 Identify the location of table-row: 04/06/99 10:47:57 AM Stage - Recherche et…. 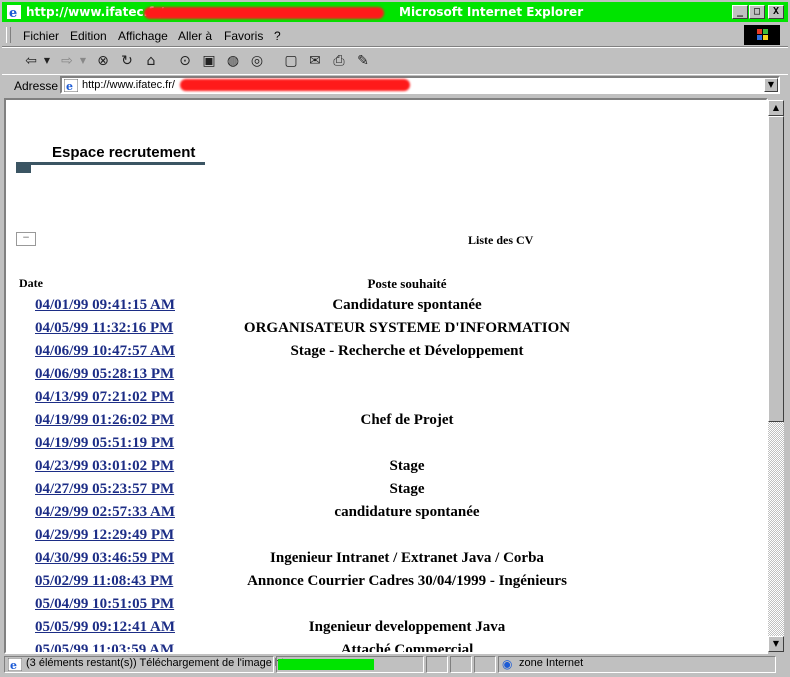
(386, 354).